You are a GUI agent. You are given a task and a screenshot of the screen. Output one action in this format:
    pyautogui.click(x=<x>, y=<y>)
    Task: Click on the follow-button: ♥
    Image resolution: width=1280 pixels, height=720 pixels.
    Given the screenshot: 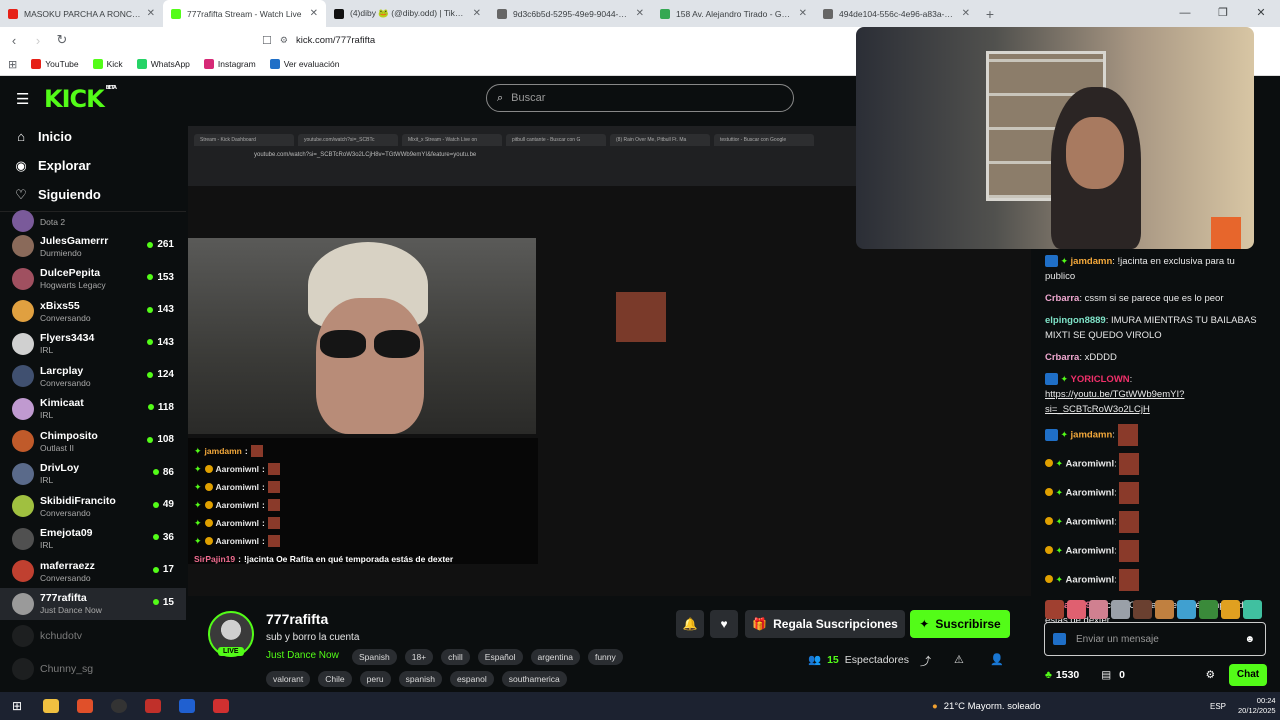 What is the action you would take?
    pyautogui.click(x=724, y=624)
    